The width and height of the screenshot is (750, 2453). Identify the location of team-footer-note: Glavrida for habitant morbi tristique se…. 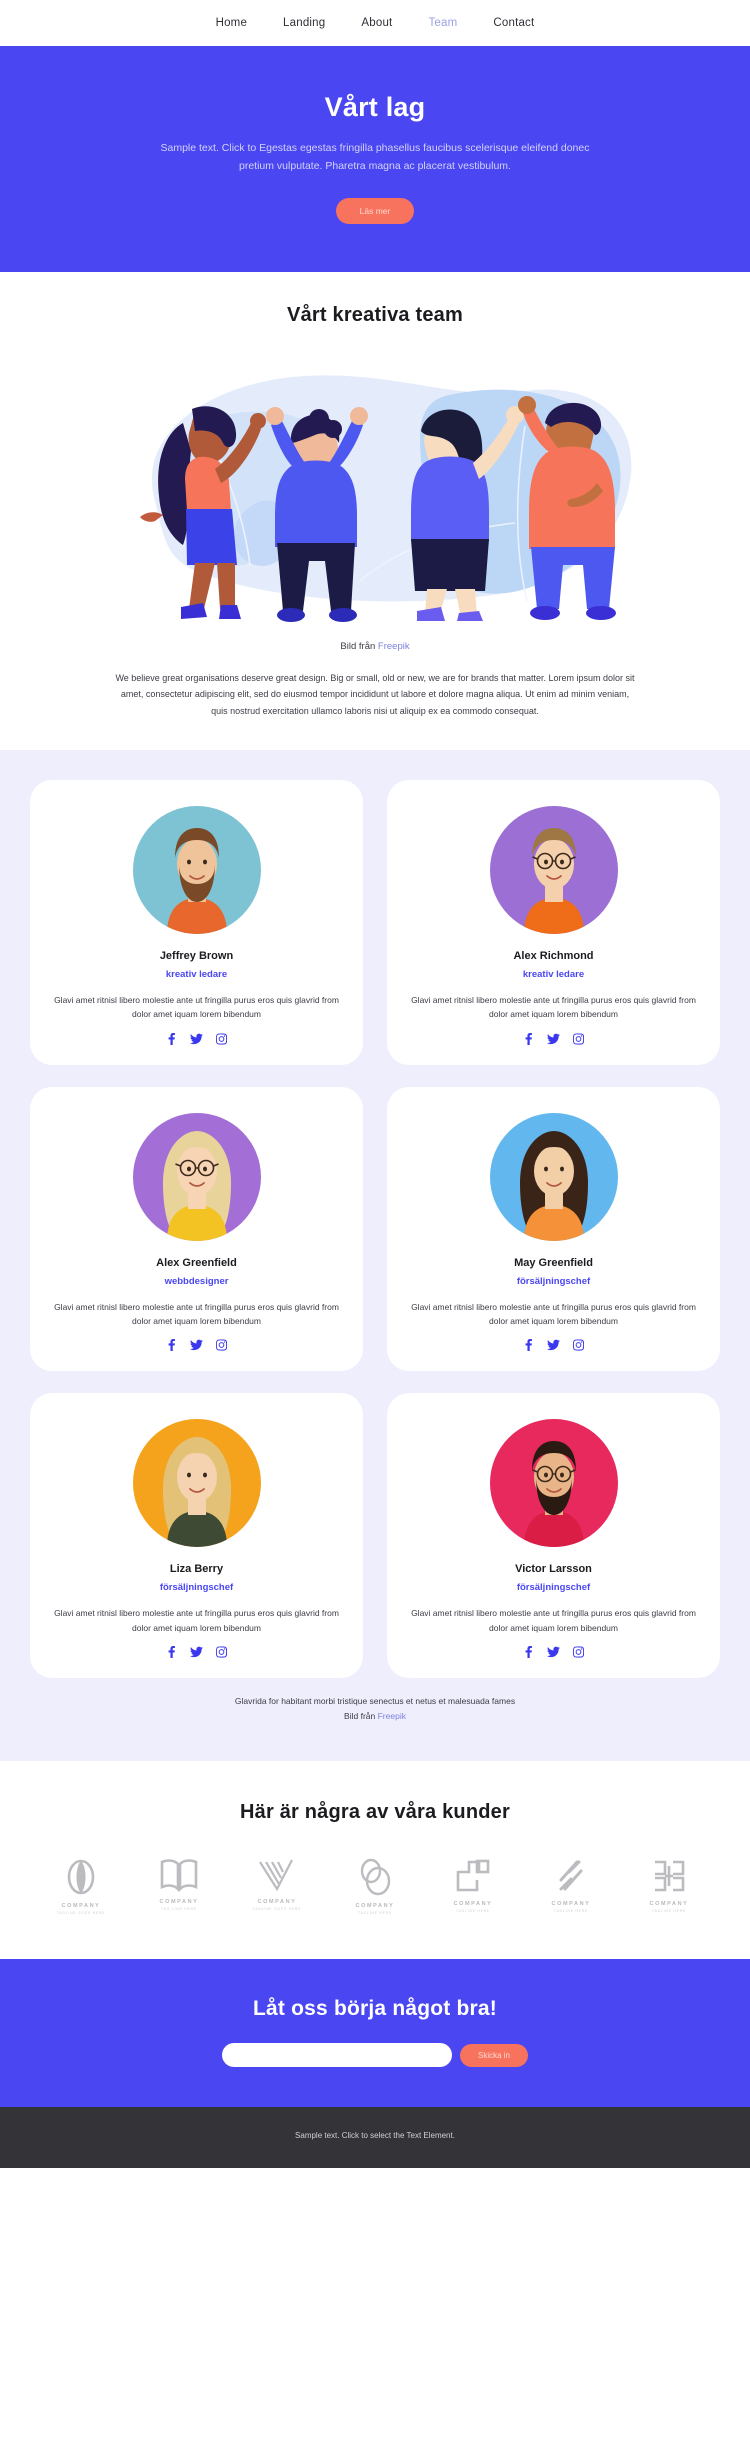
(375, 1711).